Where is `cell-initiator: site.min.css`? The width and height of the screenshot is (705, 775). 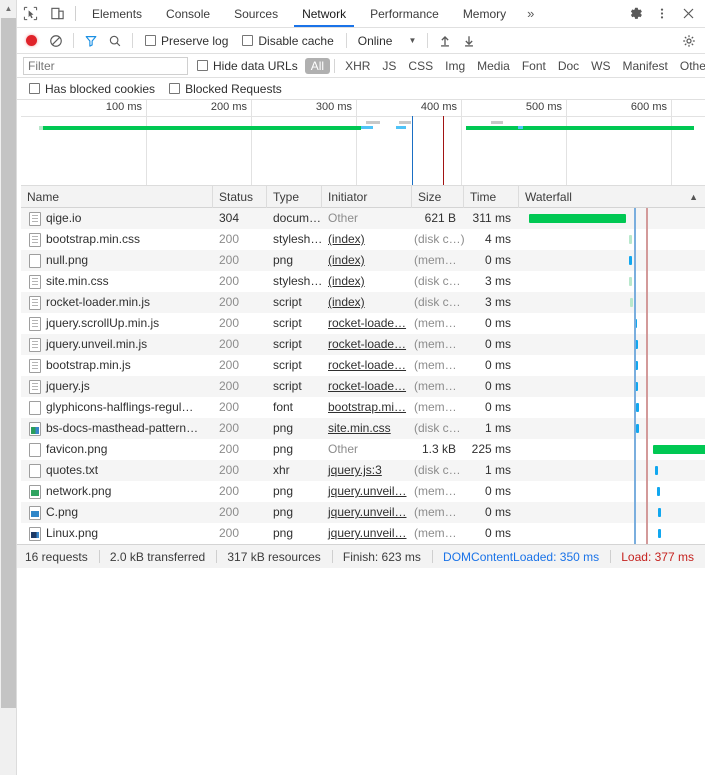 cell-initiator: site.min.css is located at coordinates (359, 428).